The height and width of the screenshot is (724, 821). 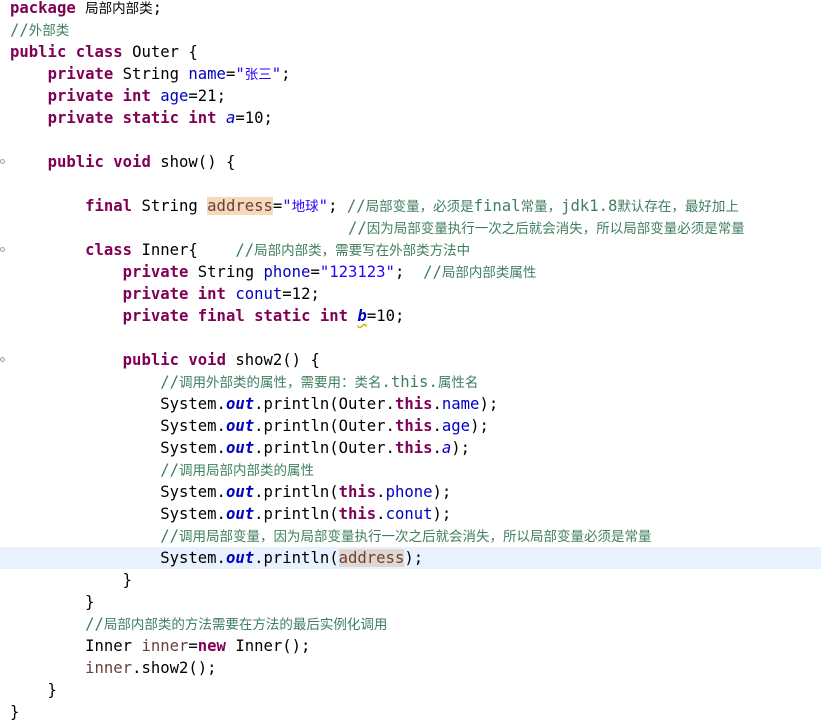 I want to click on code-line: public void show2() {, so click(x=410, y=360).